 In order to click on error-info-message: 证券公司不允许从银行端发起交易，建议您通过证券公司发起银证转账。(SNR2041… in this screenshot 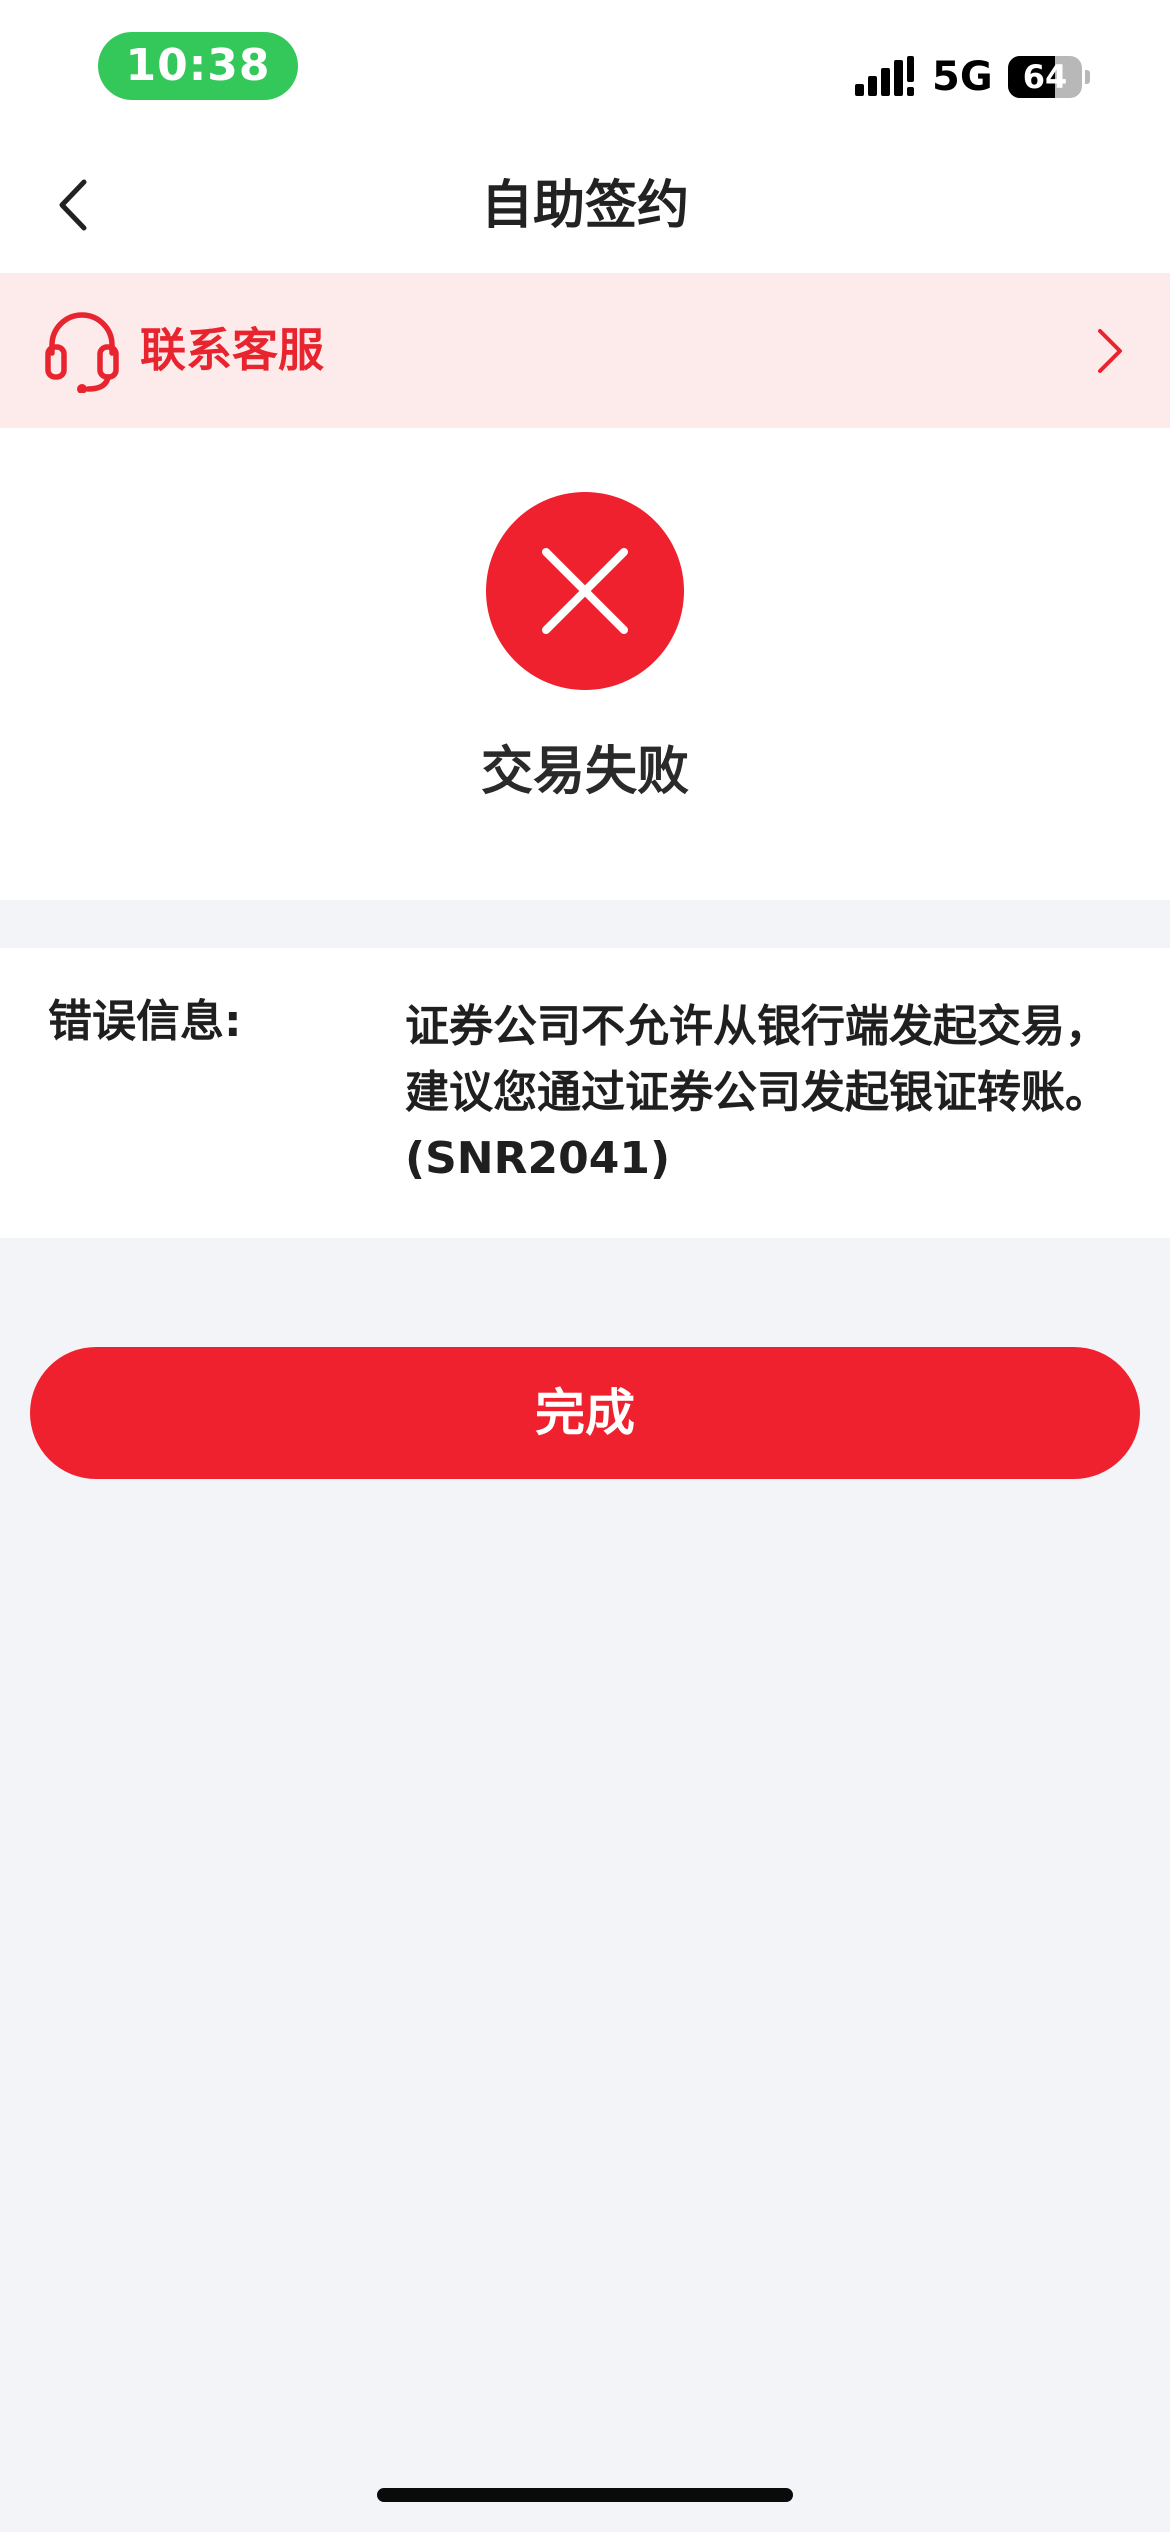, I will do `click(757, 1092)`.